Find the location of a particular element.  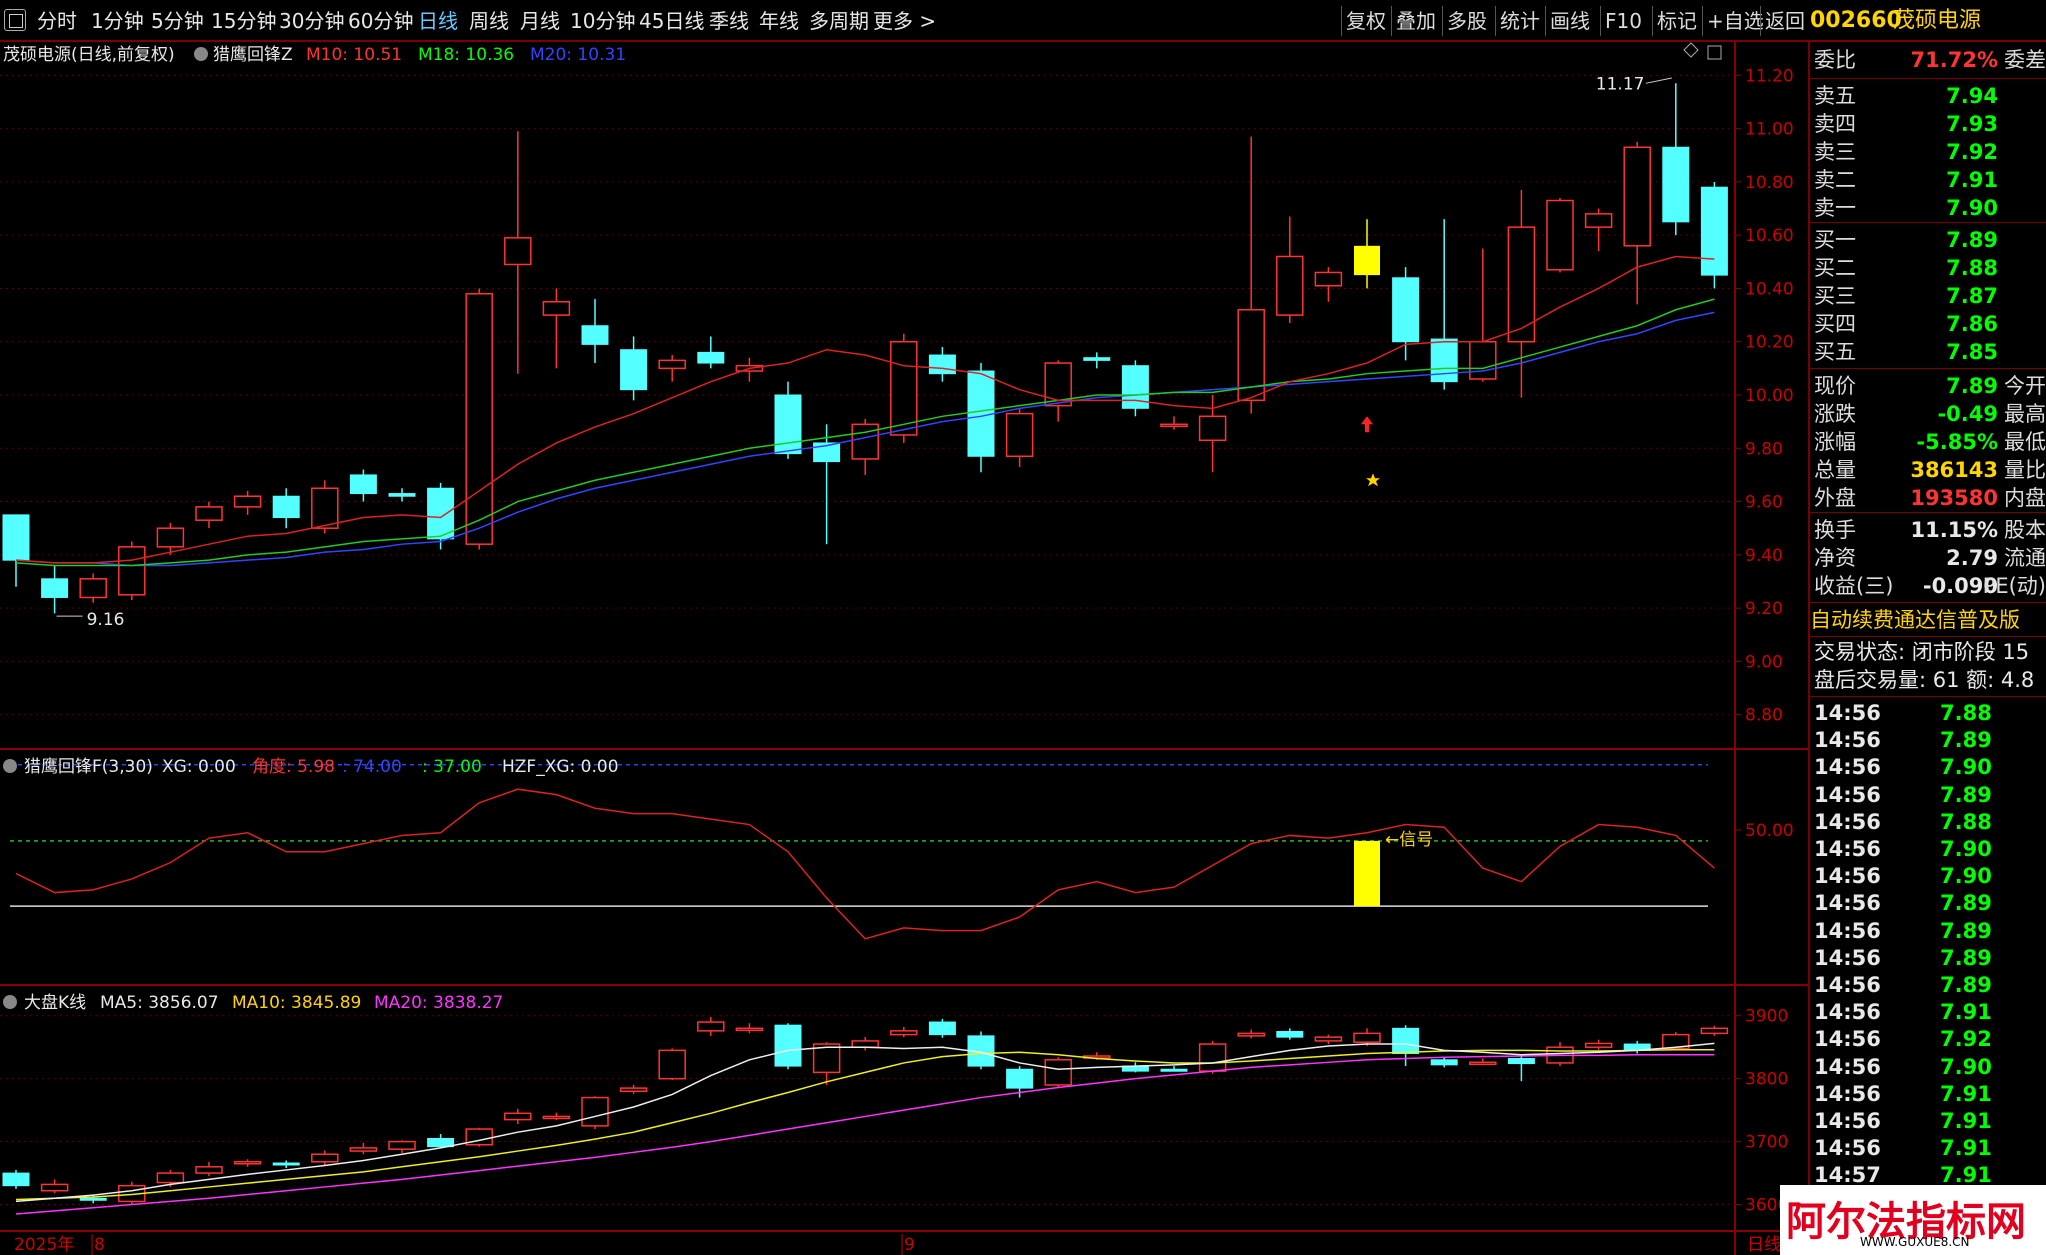

fund-0-label: 换手 is located at coordinates (1835, 530).